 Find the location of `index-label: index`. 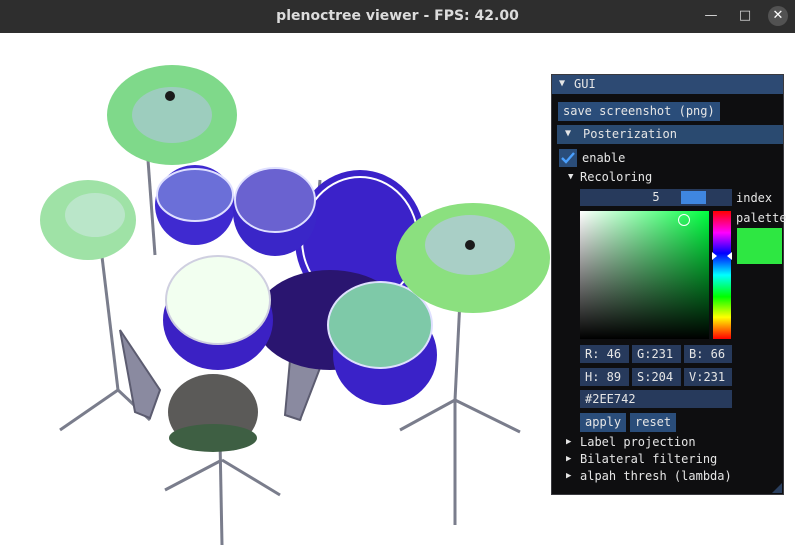

index-label: index is located at coordinates (754, 198).